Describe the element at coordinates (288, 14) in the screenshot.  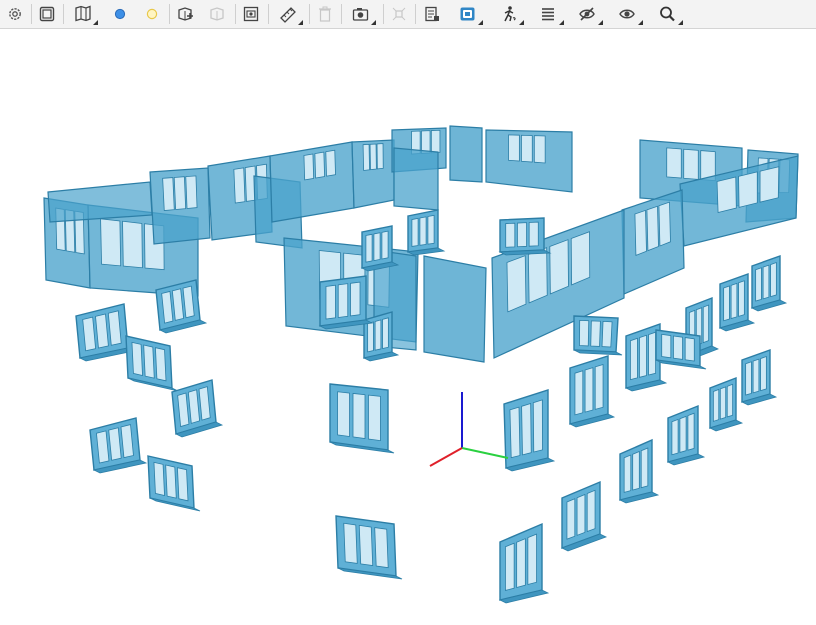
I see `ruler-icon` at that location.